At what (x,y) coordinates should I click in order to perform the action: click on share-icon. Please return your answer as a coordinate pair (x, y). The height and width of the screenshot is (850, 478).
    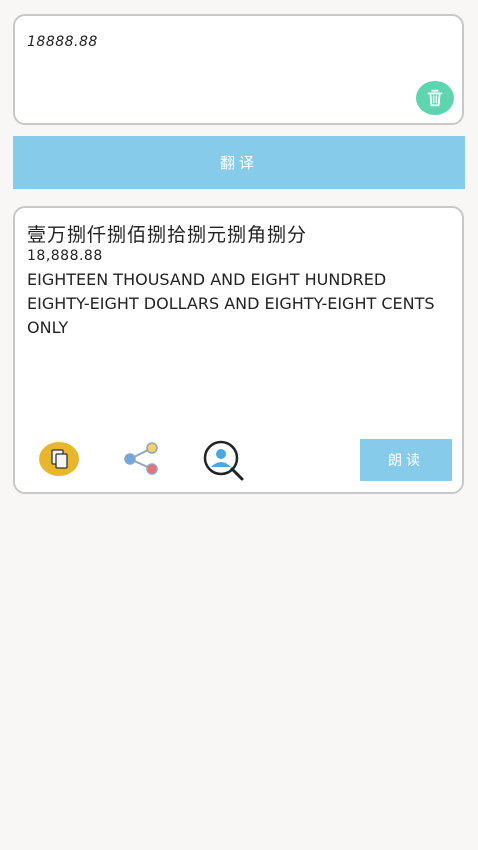
    Looking at the image, I should click on (141, 458).